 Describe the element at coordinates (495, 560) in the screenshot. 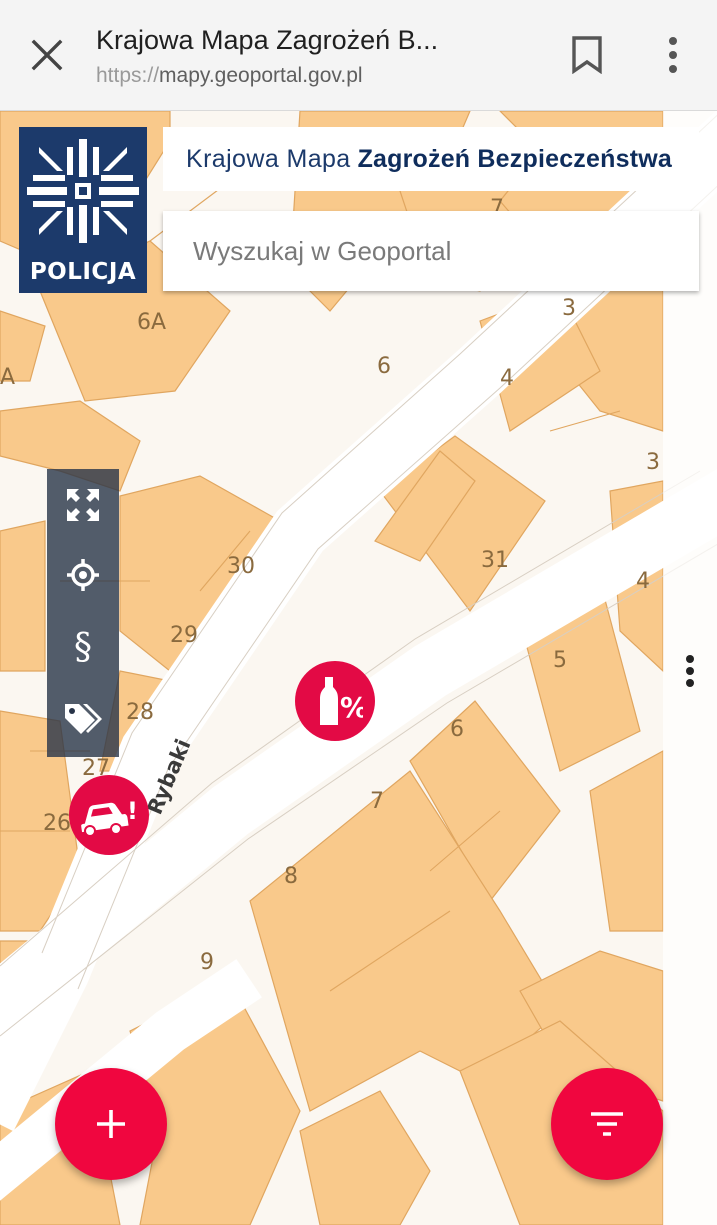

I see `house-number: 31` at that location.